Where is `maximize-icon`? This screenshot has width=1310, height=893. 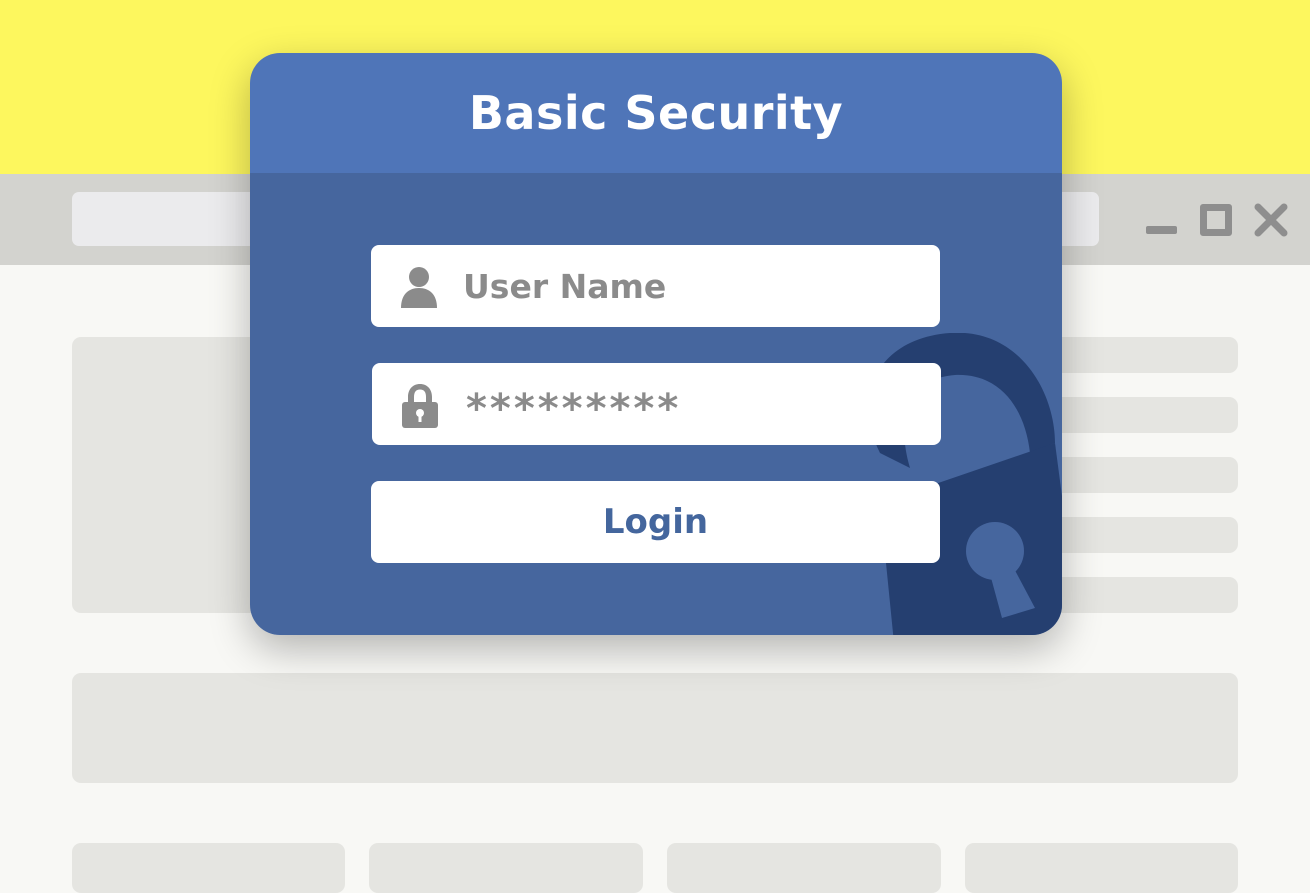 maximize-icon is located at coordinates (1216, 220).